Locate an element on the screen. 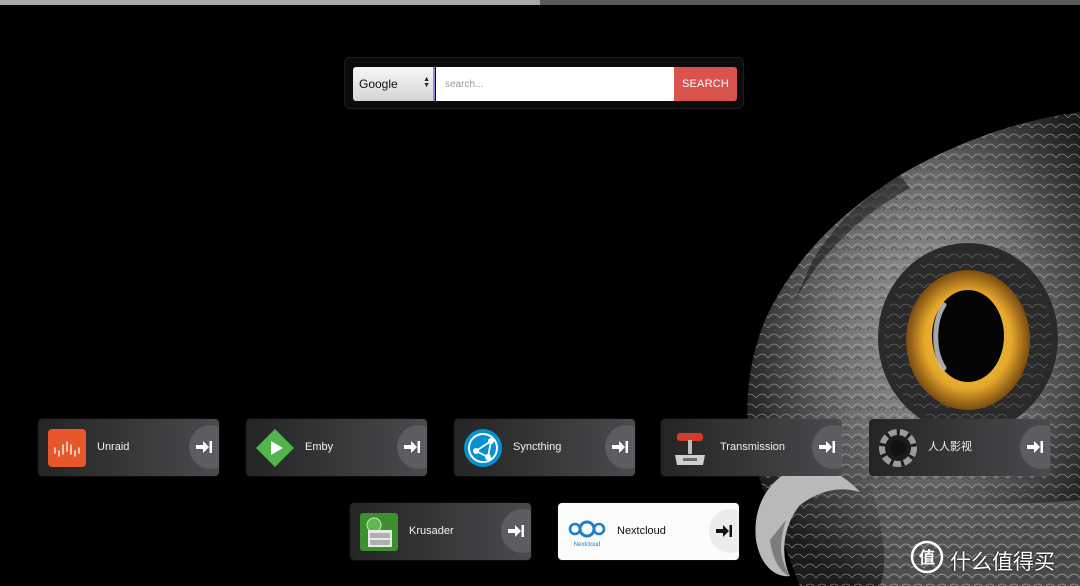 Image resolution: width=1080 pixels, height=586 pixels. app-tile-syncthing: Syncthing is located at coordinates (544, 447).